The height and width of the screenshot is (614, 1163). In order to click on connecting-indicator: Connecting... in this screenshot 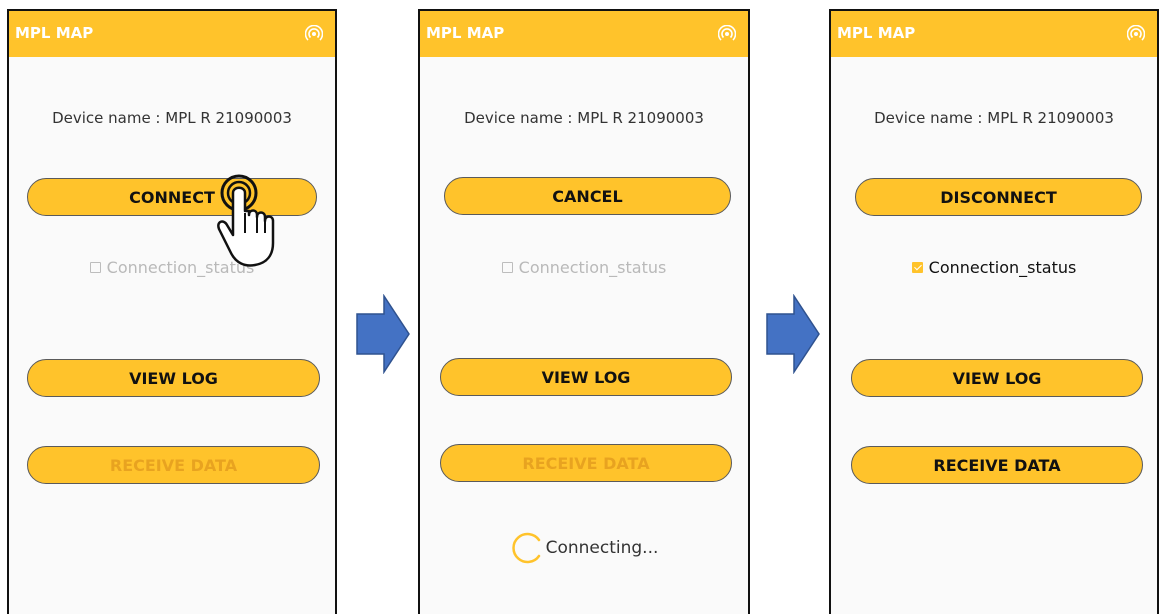, I will do `click(584, 548)`.